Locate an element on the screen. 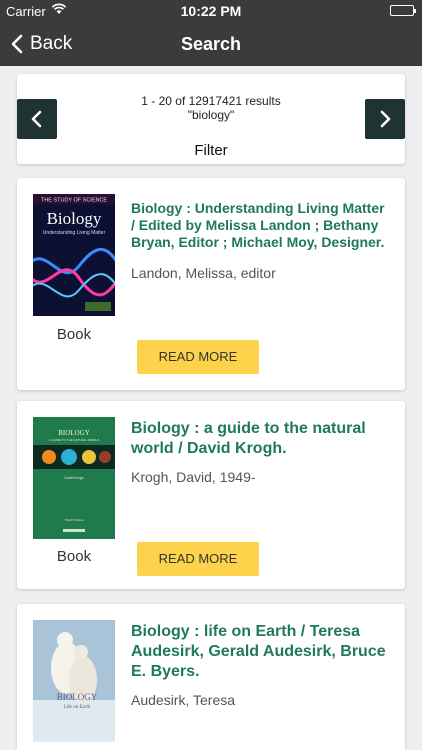 The width and height of the screenshot is (422, 750). cover-author-text: David Krogh is located at coordinates (73, 478).